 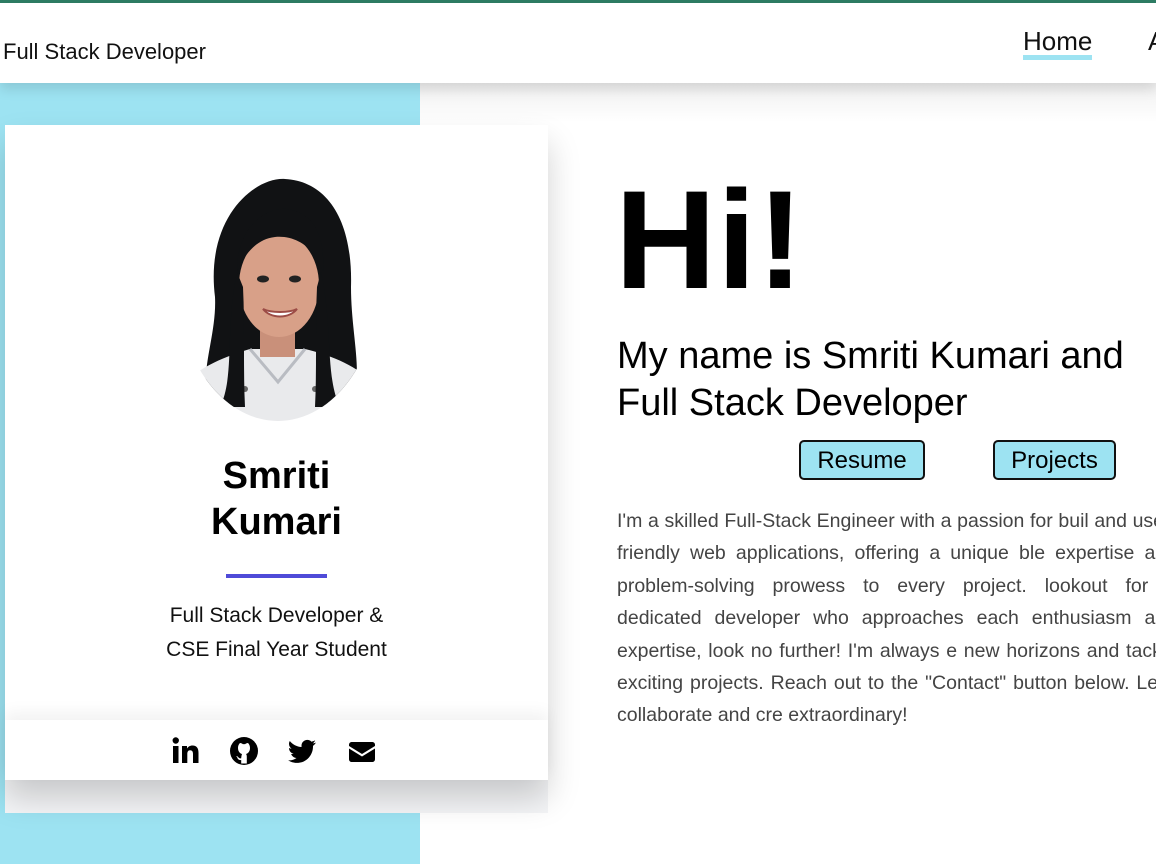 What do you see at coordinates (362, 751) in the screenshot?
I see `envelope-icon` at bounding box center [362, 751].